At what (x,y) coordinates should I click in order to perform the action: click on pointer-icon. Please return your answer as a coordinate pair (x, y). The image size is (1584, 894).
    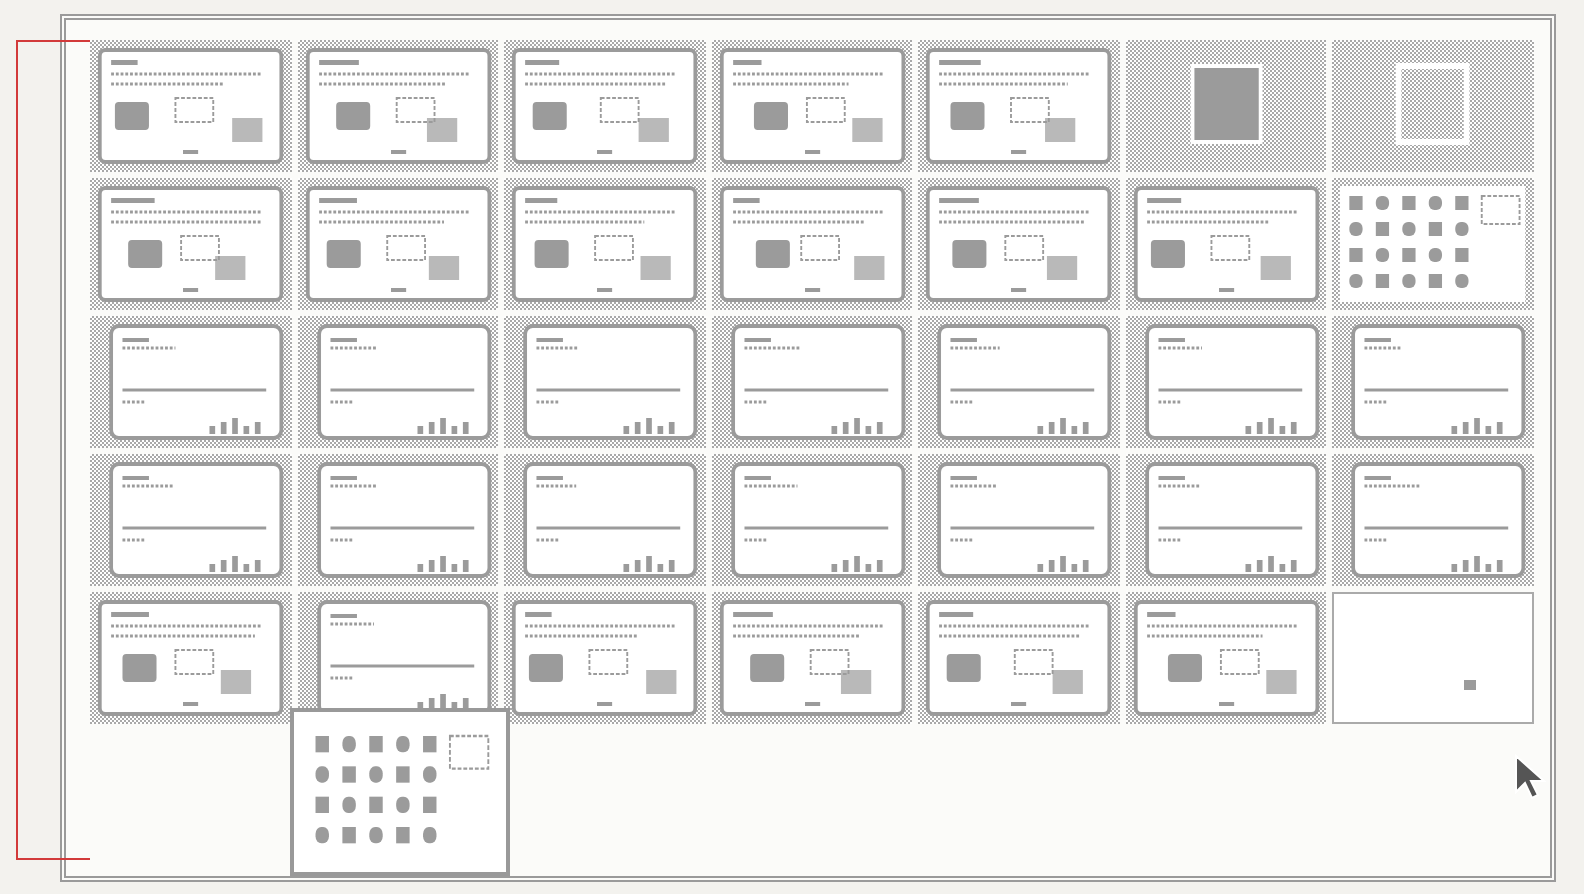
    Looking at the image, I should click on (1532, 778).